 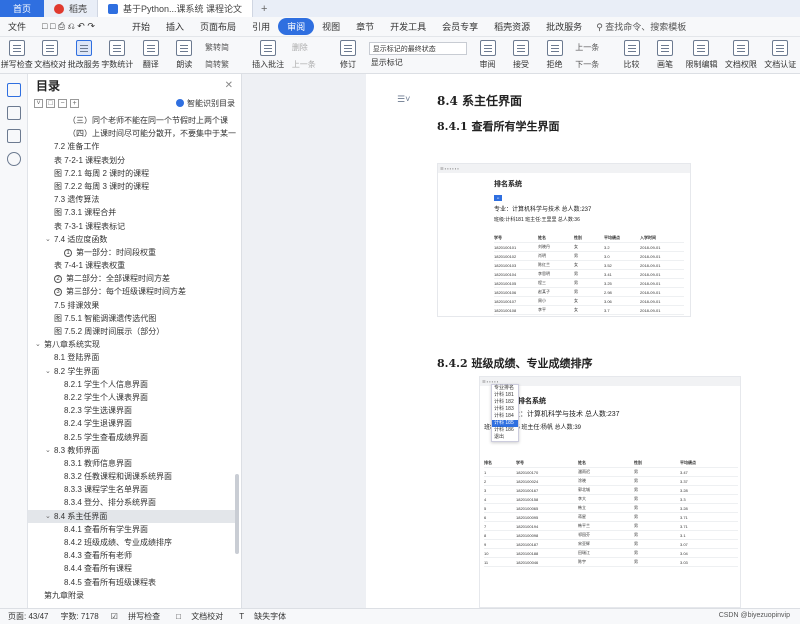 What do you see at coordinates (151, 55) in the screenshot?
I see `translate-button: 翻译` at bounding box center [151, 55].